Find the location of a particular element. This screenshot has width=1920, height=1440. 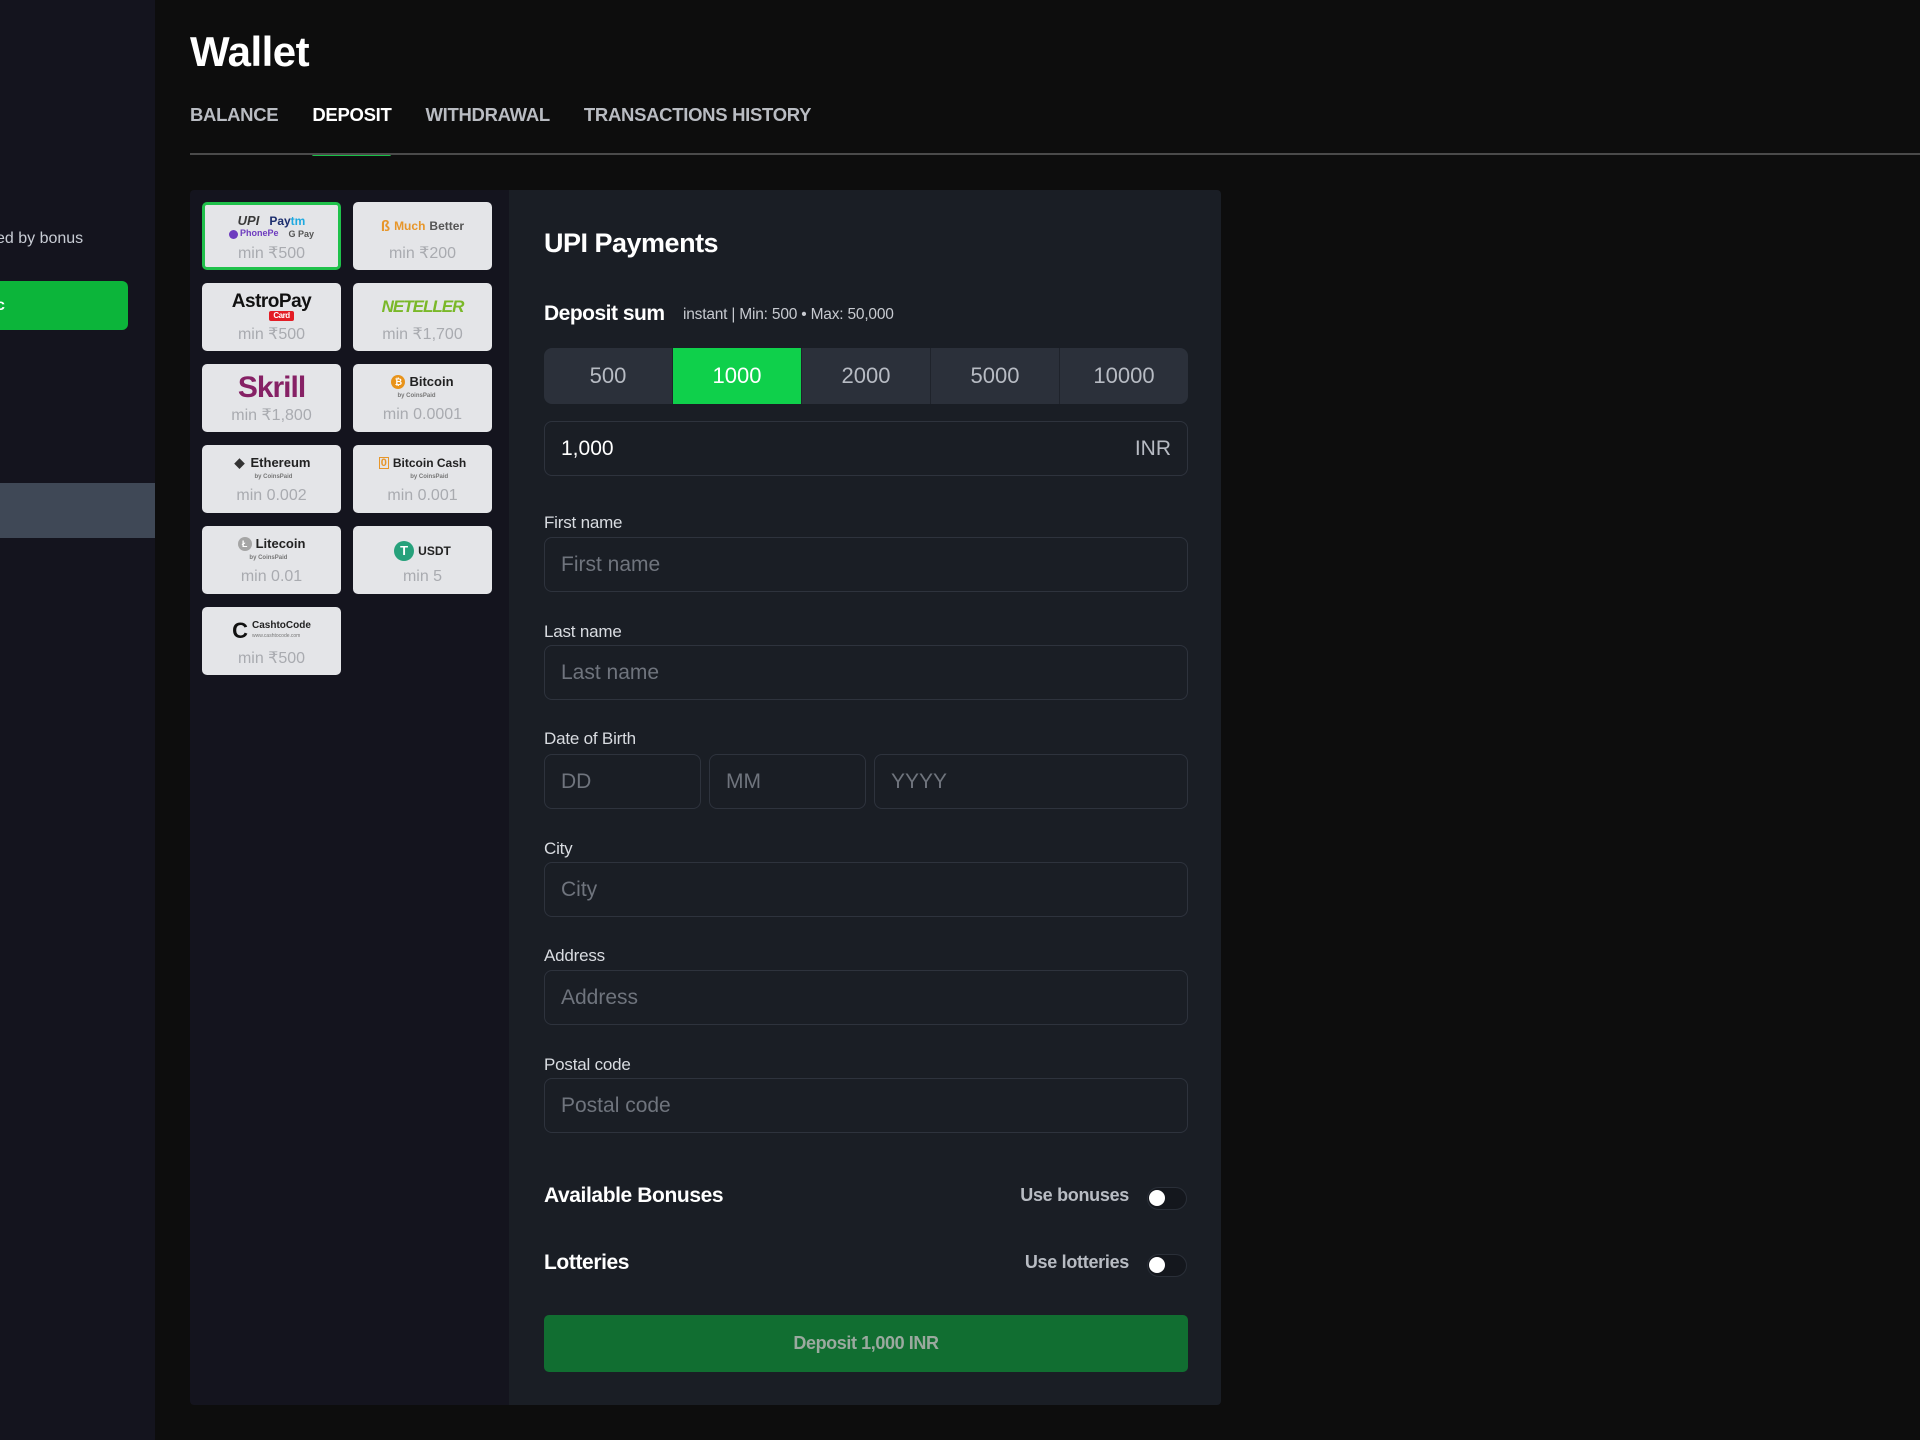

currency-label: INR is located at coordinates (1152, 448).